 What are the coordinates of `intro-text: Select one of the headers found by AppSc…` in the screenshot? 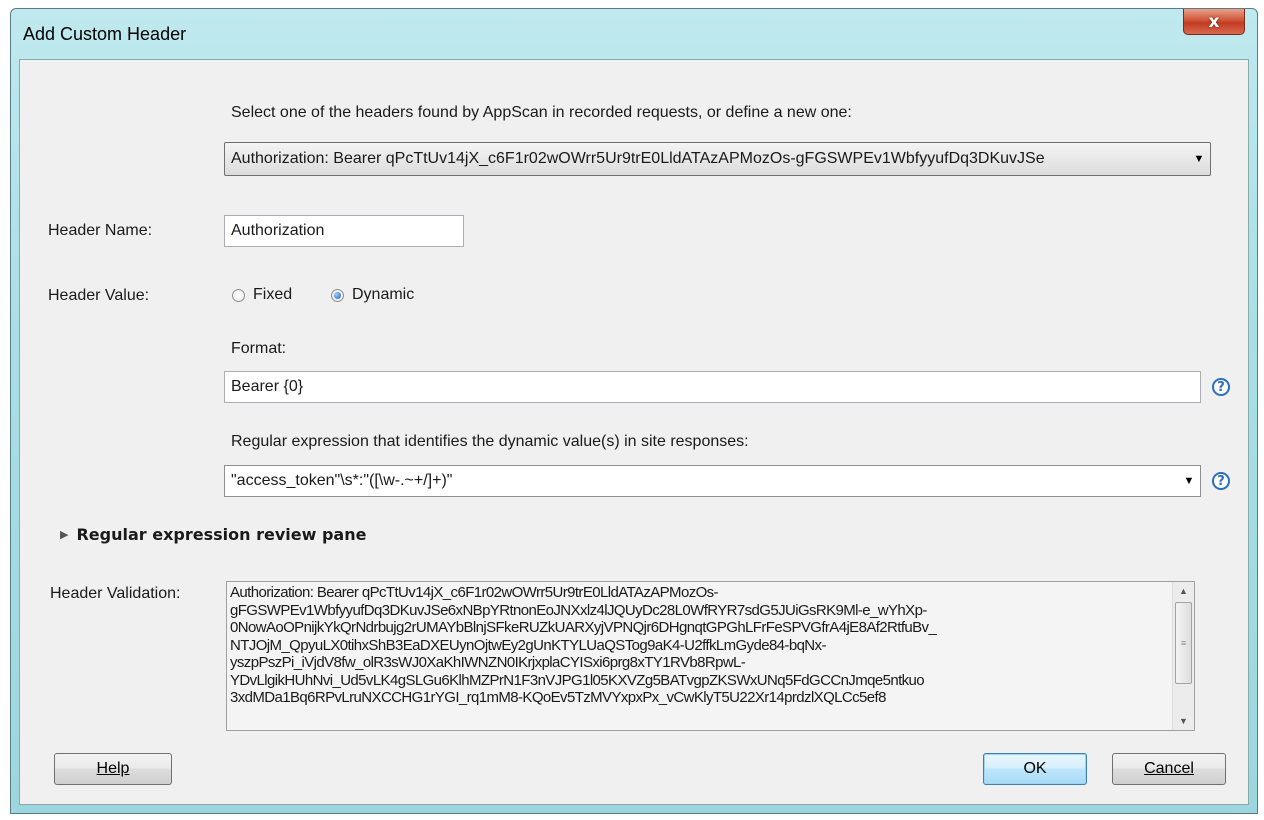 It's located at (541, 112).